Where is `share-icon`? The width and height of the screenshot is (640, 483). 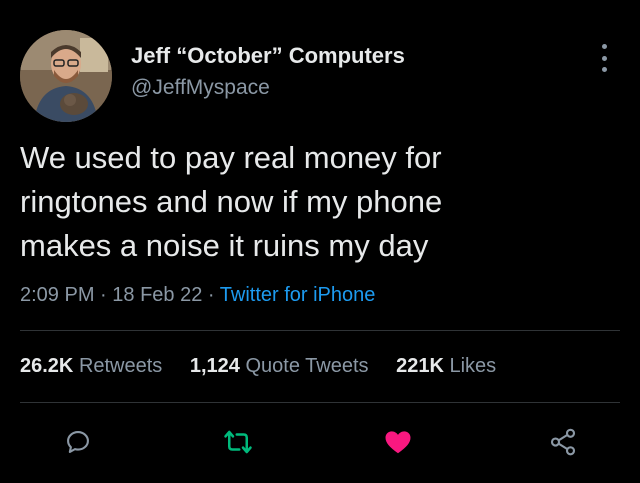
share-icon is located at coordinates (563, 442).